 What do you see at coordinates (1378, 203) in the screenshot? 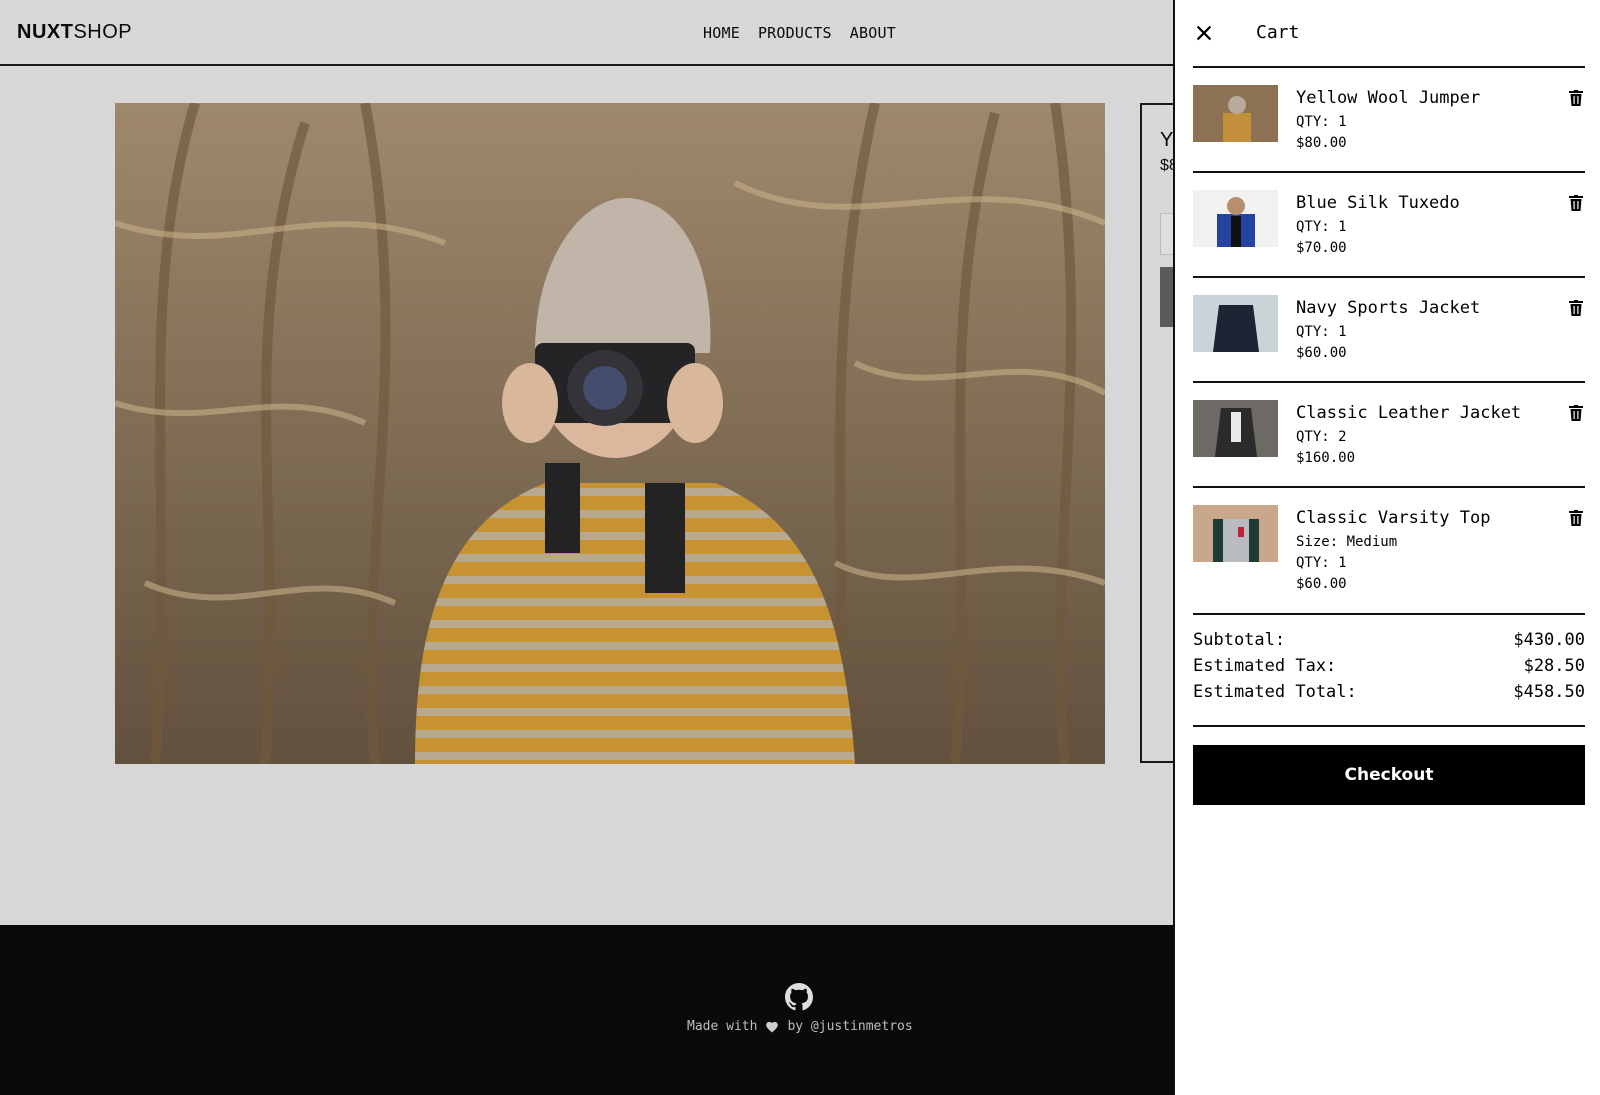
I see `item-name: Blue Silk Tuxedo` at bounding box center [1378, 203].